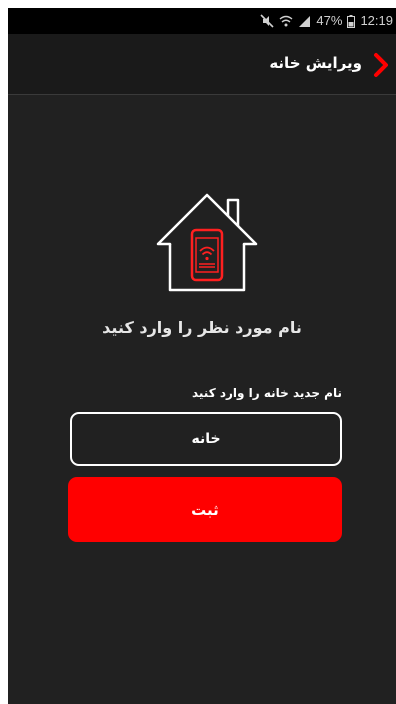 Image resolution: width=396 pixels, height=704 pixels. I want to click on signal-icon, so click(304, 21).